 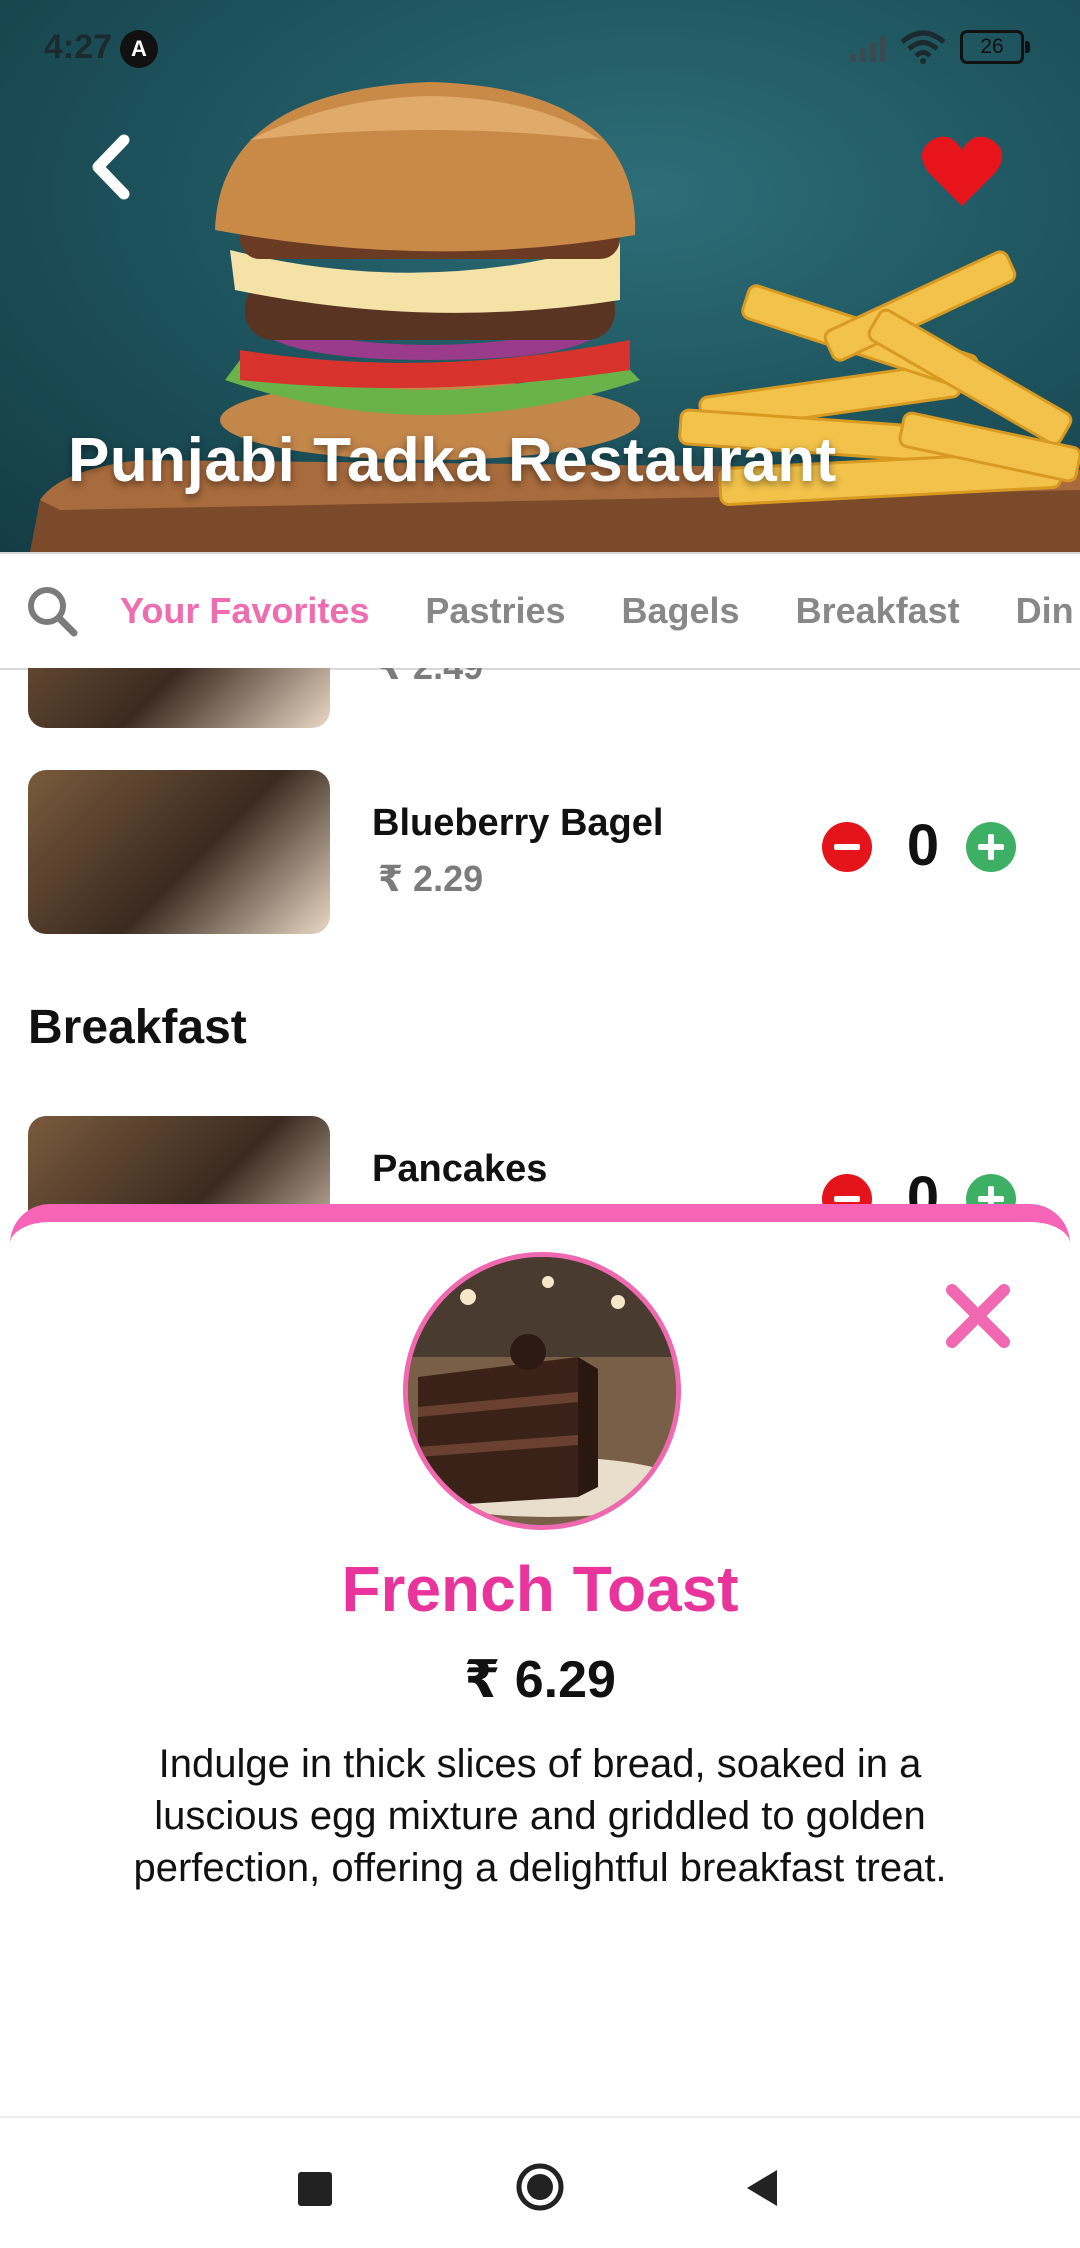 What do you see at coordinates (847, 847) in the screenshot?
I see `minus-circle-icon` at bounding box center [847, 847].